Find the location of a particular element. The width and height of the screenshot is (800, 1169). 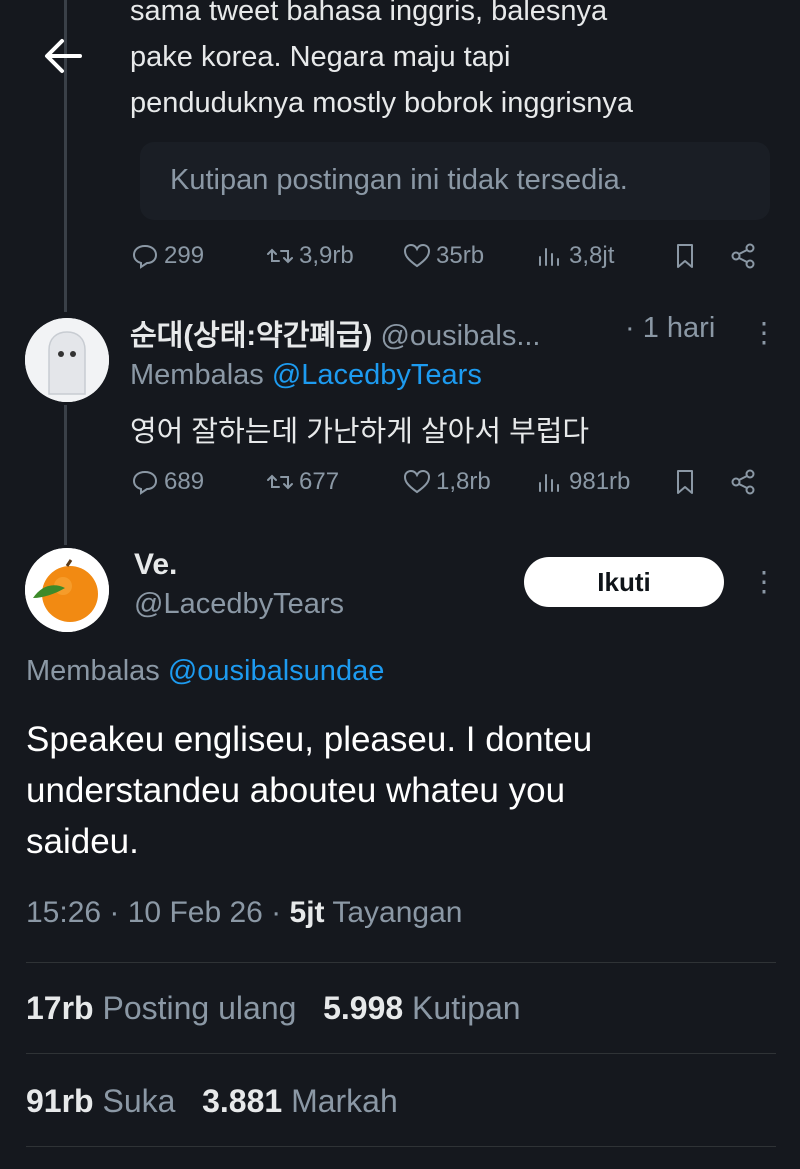

parent-actions: 299 3,9rb 35rb 3,8jt is located at coordinates (450, 261).